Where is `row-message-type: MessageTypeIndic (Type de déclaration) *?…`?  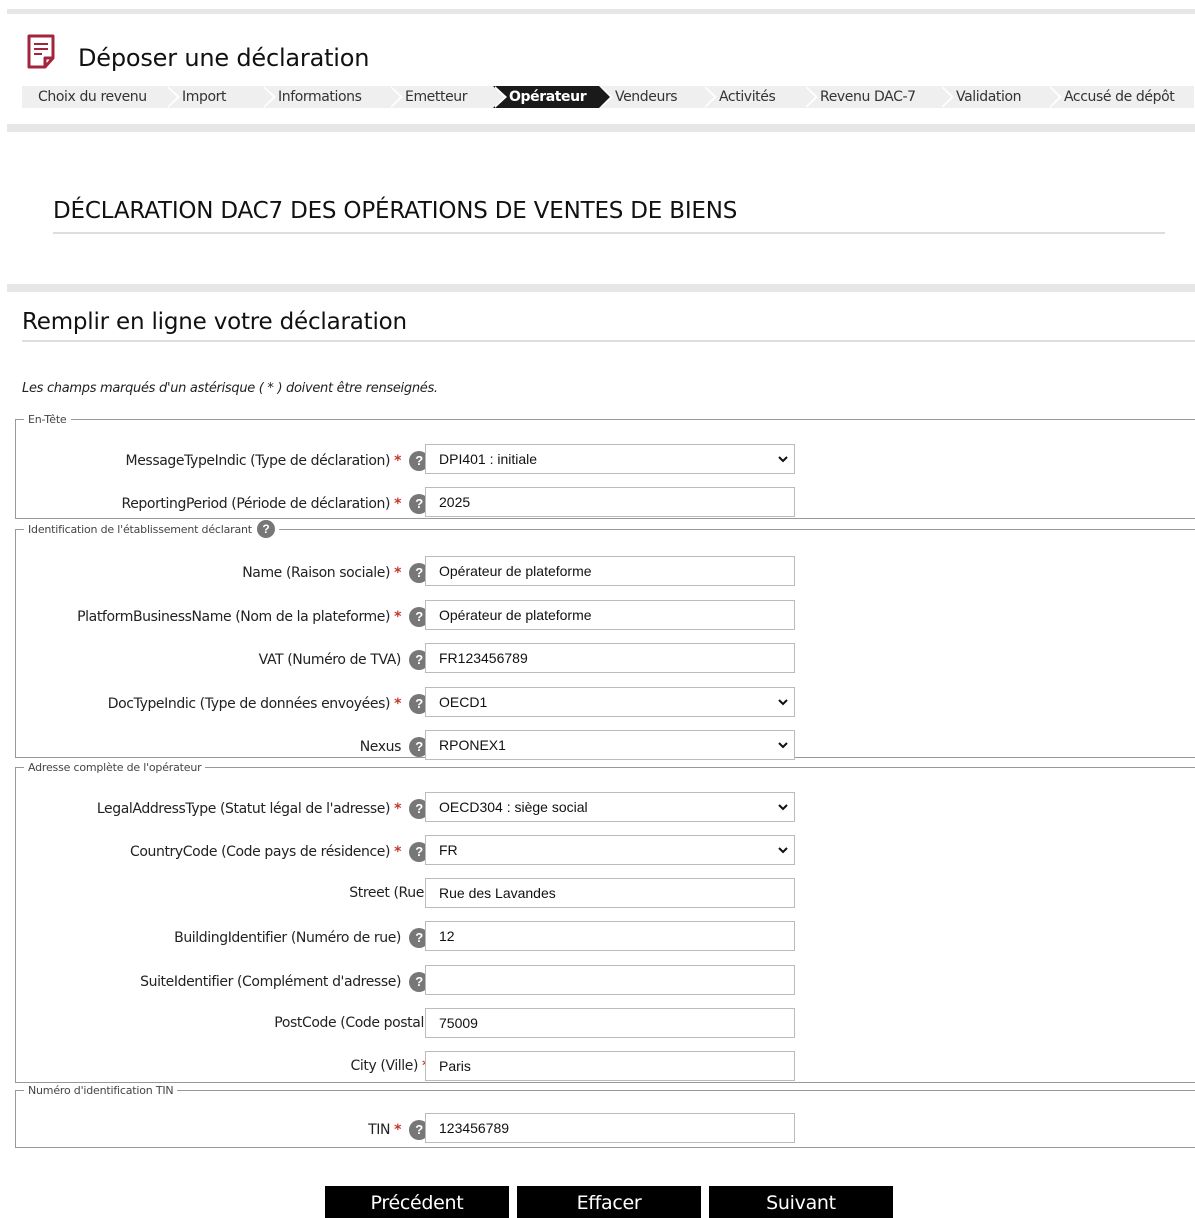
row-message-type: MessageTypeIndic (Type de déclaration) *?… is located at coordinates (466, 459).